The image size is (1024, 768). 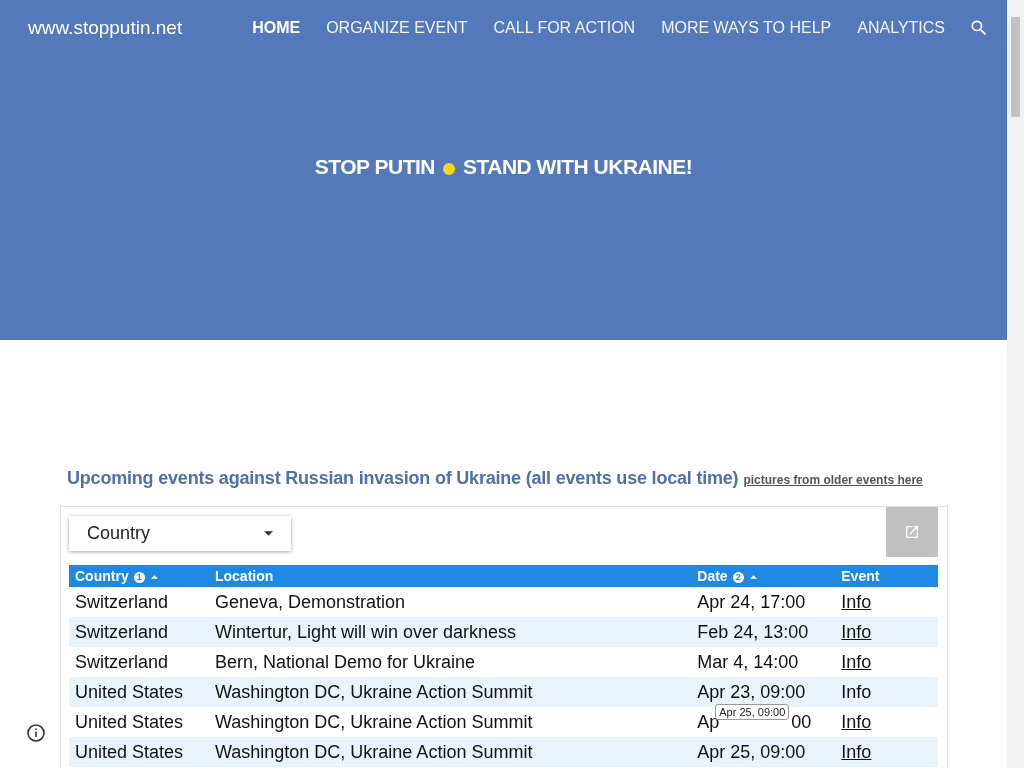 What do you see at coordinates (886, 576) in the screenshot?
I see `column-header: Event` at bounding box center [886, 576].